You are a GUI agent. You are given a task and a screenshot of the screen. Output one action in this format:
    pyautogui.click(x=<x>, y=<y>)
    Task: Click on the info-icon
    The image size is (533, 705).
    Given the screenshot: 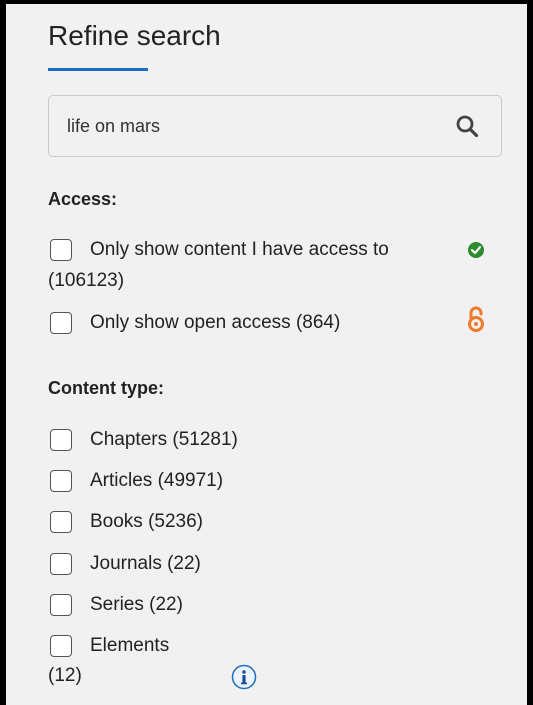 What is the action you would take?
    pyautogui.click(x=244, y=677)
    